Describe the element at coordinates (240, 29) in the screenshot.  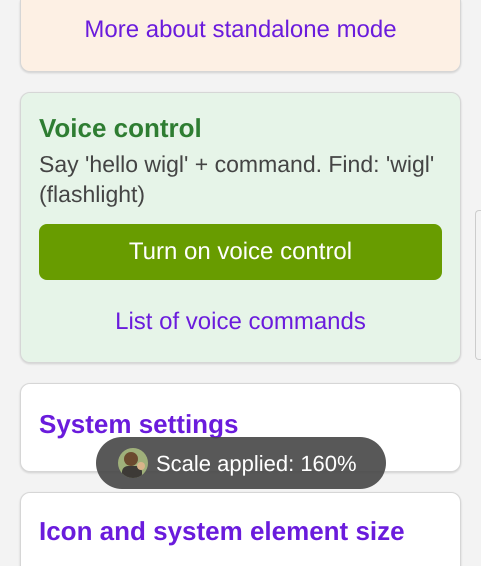
I see `standalone-mode-link: More about standalone mode` at that location.